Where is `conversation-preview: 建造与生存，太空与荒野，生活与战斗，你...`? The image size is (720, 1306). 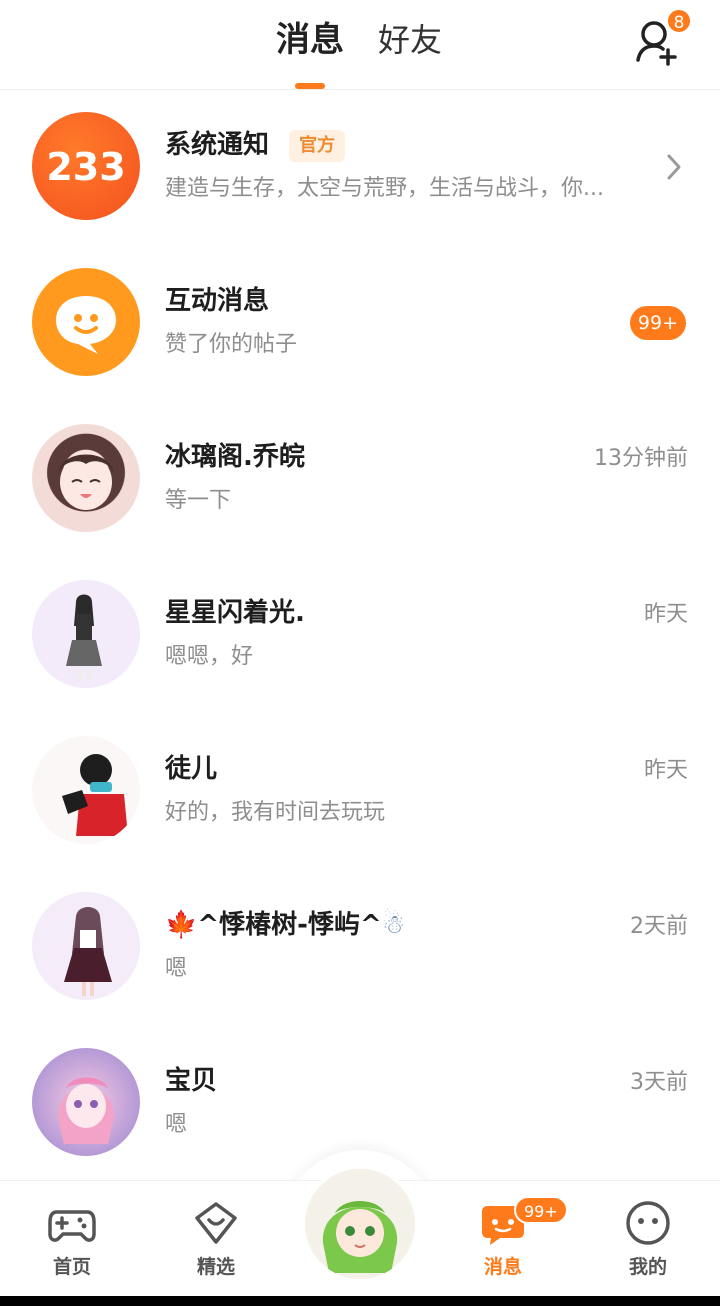
conversation-preview: 建造与生存，太空与荒野，生活与战斗，你... is located at coordinates (384, 188).